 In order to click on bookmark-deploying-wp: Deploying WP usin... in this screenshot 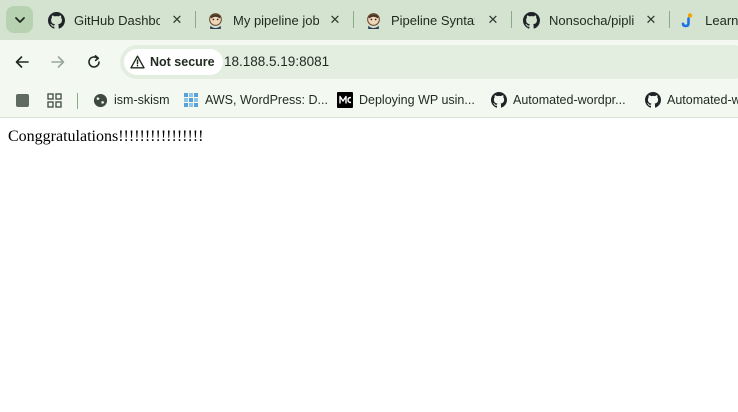, I will do `click(406, 100)`.